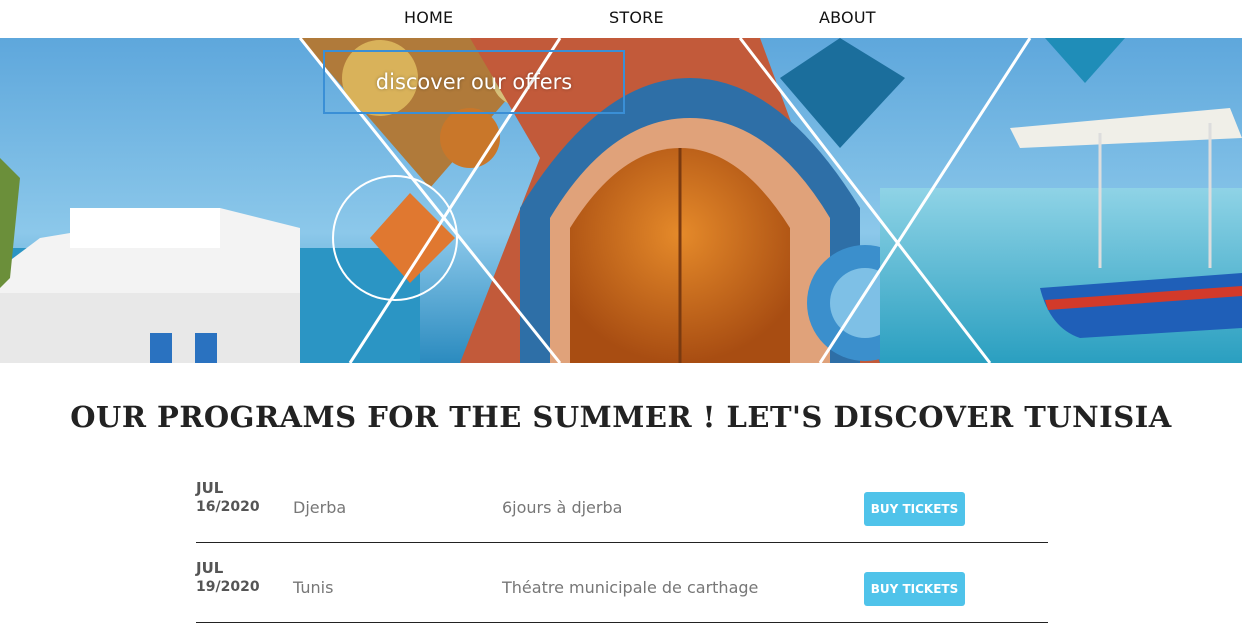 Image resolution: width=1242 pixels, height=625 pixels. What do you see at coordinates (630, 587) in the screenshot?
I see `event-description: Théatre municipale de carthage` at bounding box center [630, 587].